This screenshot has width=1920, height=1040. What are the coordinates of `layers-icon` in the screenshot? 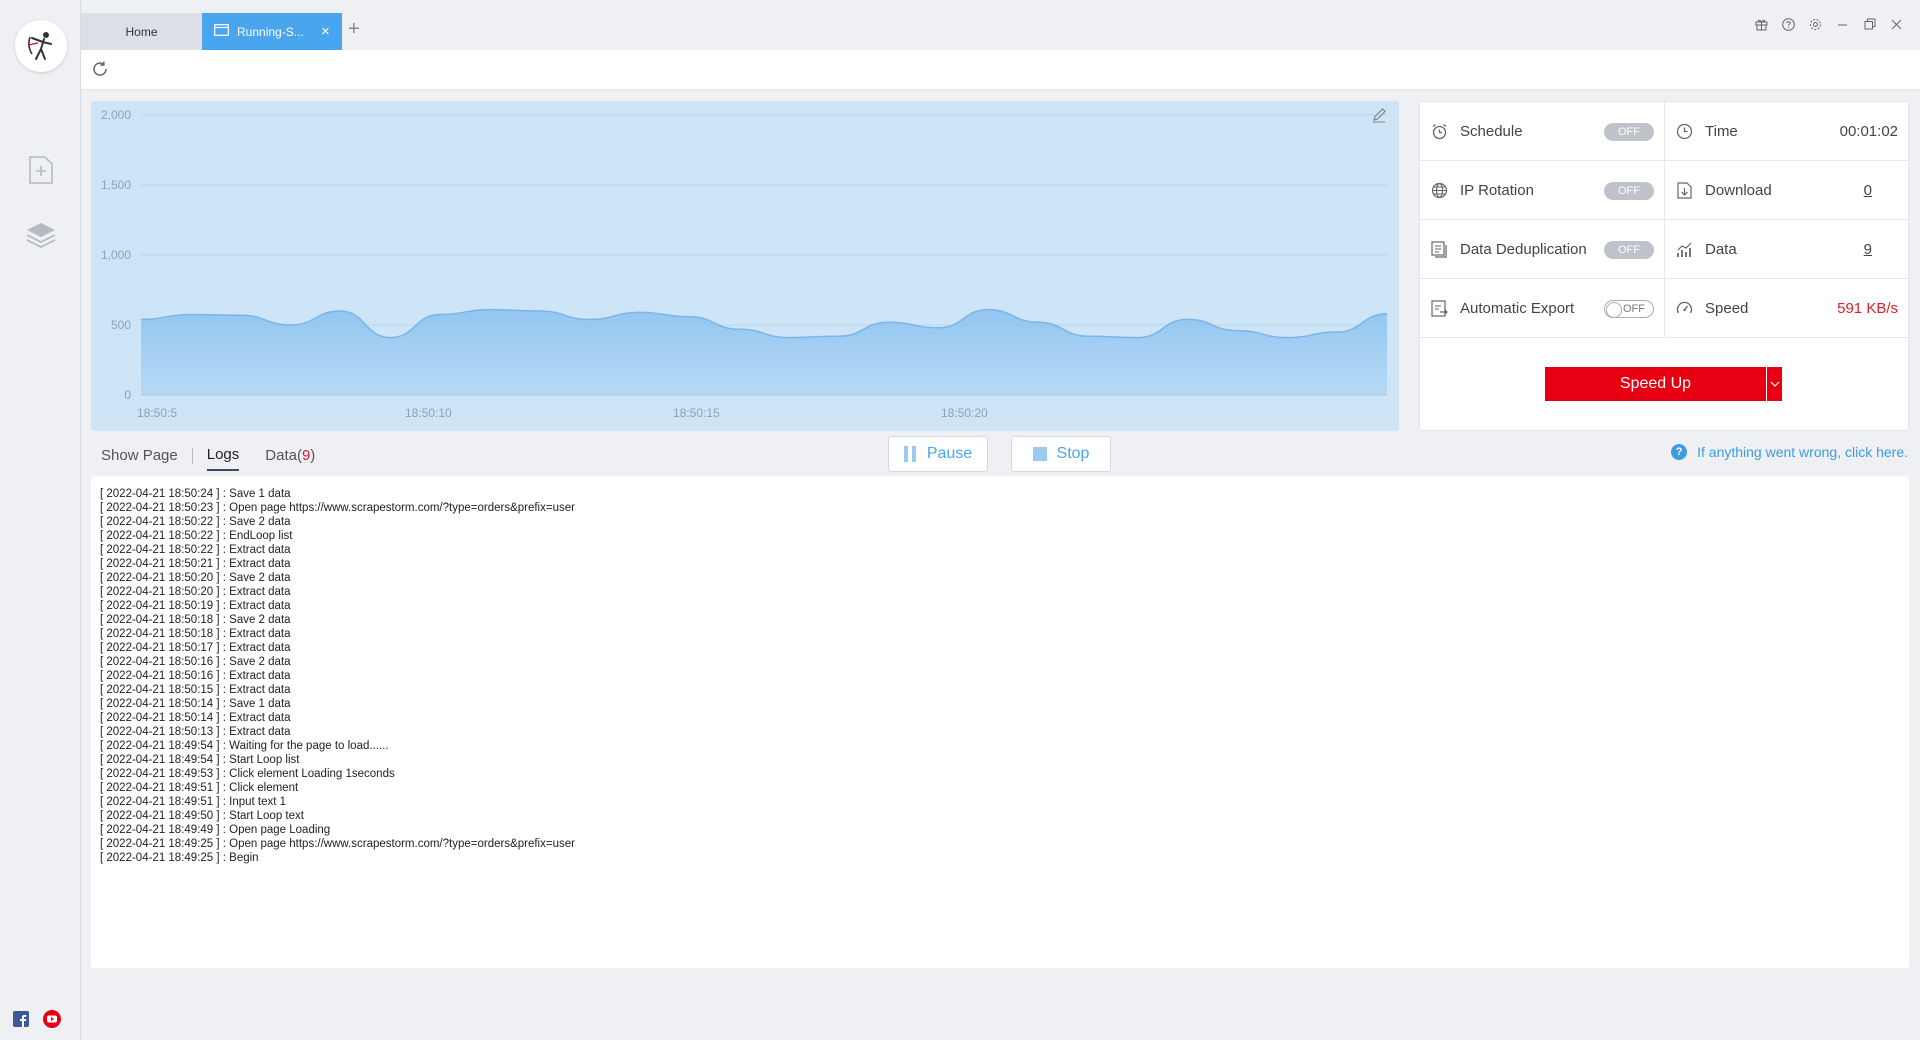 It's located at (41, 235).